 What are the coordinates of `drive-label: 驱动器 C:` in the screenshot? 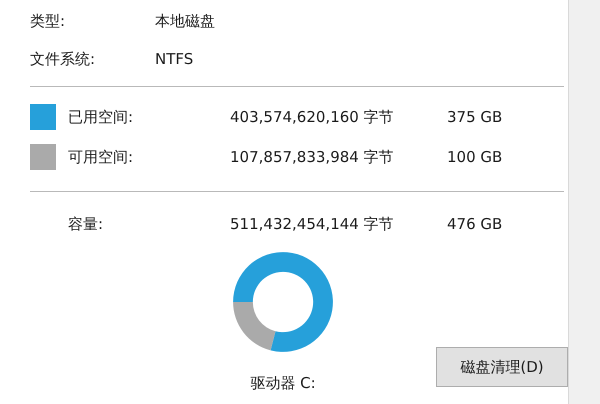 It's located at (283, 383).